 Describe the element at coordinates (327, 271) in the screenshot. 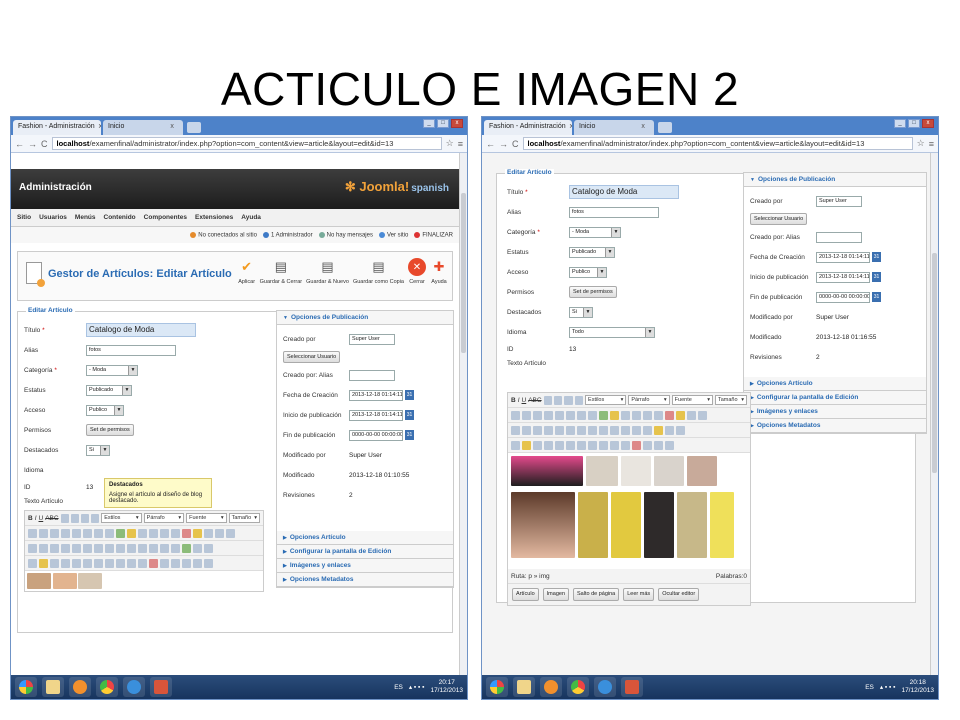

I see `save-new-button: ▤ Guardar & Nuevo` at that location.